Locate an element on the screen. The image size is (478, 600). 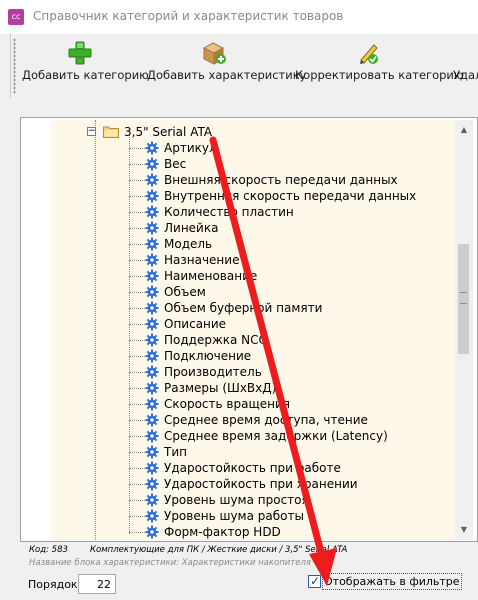
tree-leaf-item: Среднее время задержки (Latency) is located at coordinates (251, 436).